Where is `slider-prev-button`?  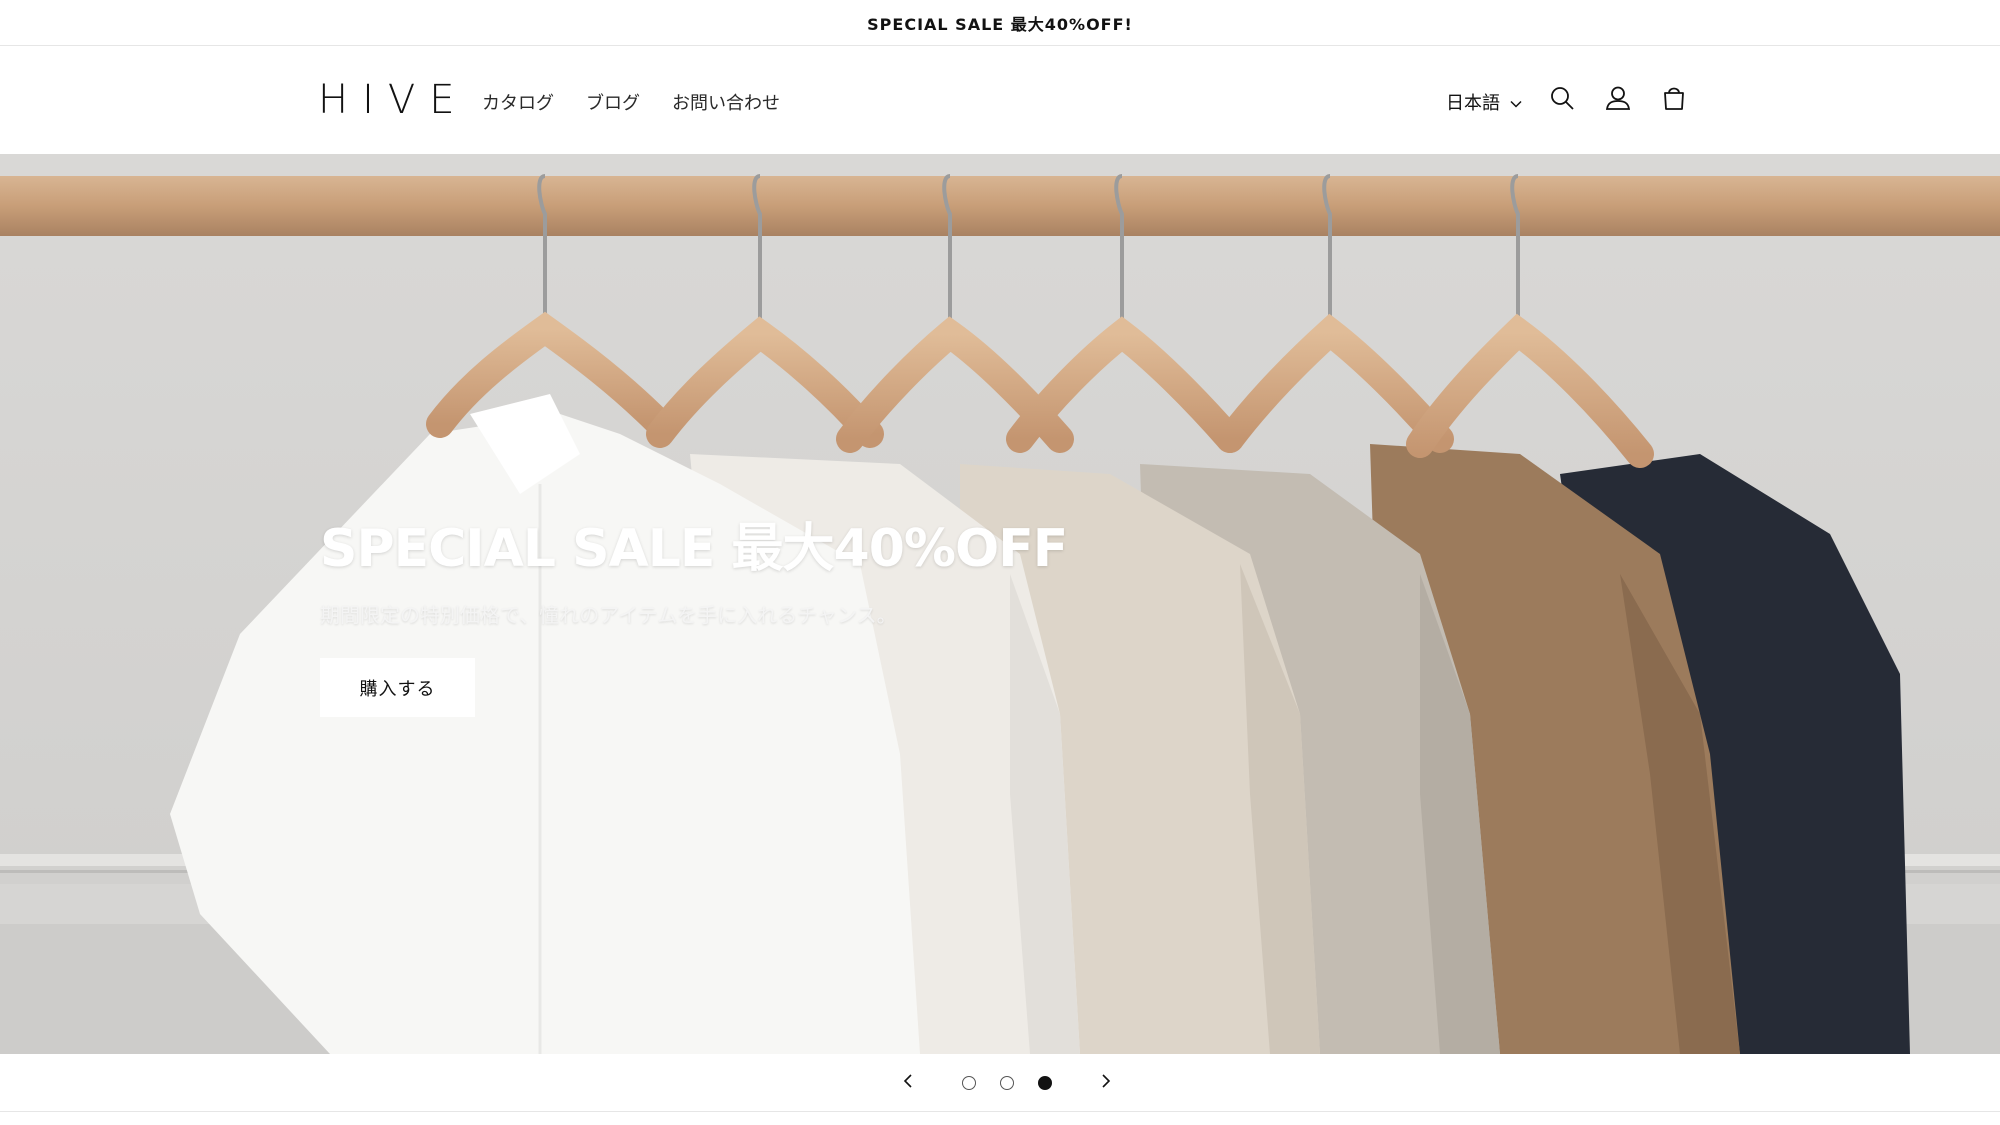
slider-prev-button is located at coordinates (908, 1083).